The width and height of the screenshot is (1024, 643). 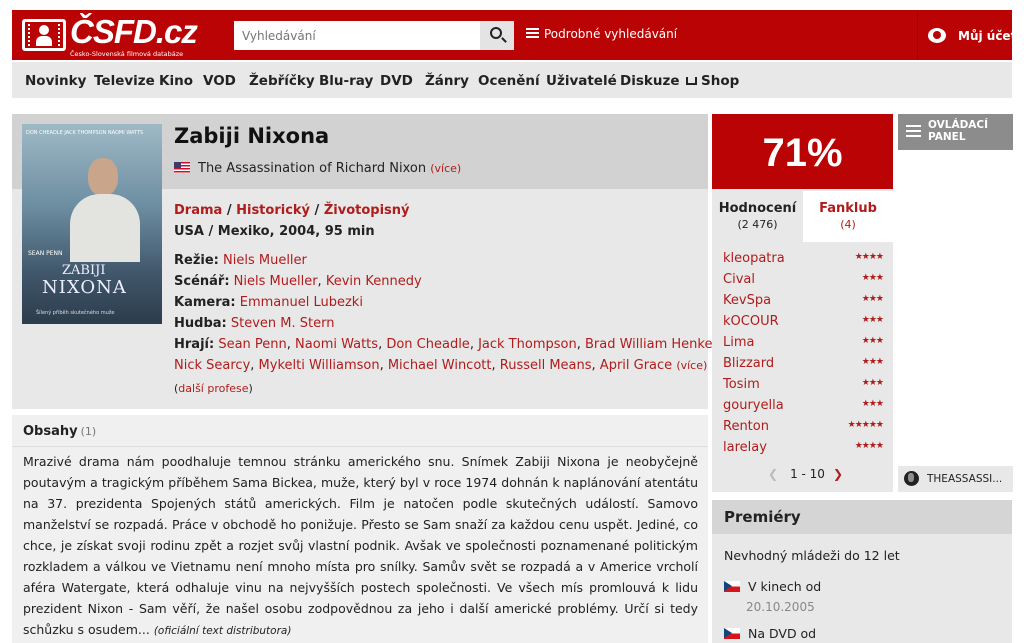 I want to click on rating-score: 71%, so click(x=802, y=151).